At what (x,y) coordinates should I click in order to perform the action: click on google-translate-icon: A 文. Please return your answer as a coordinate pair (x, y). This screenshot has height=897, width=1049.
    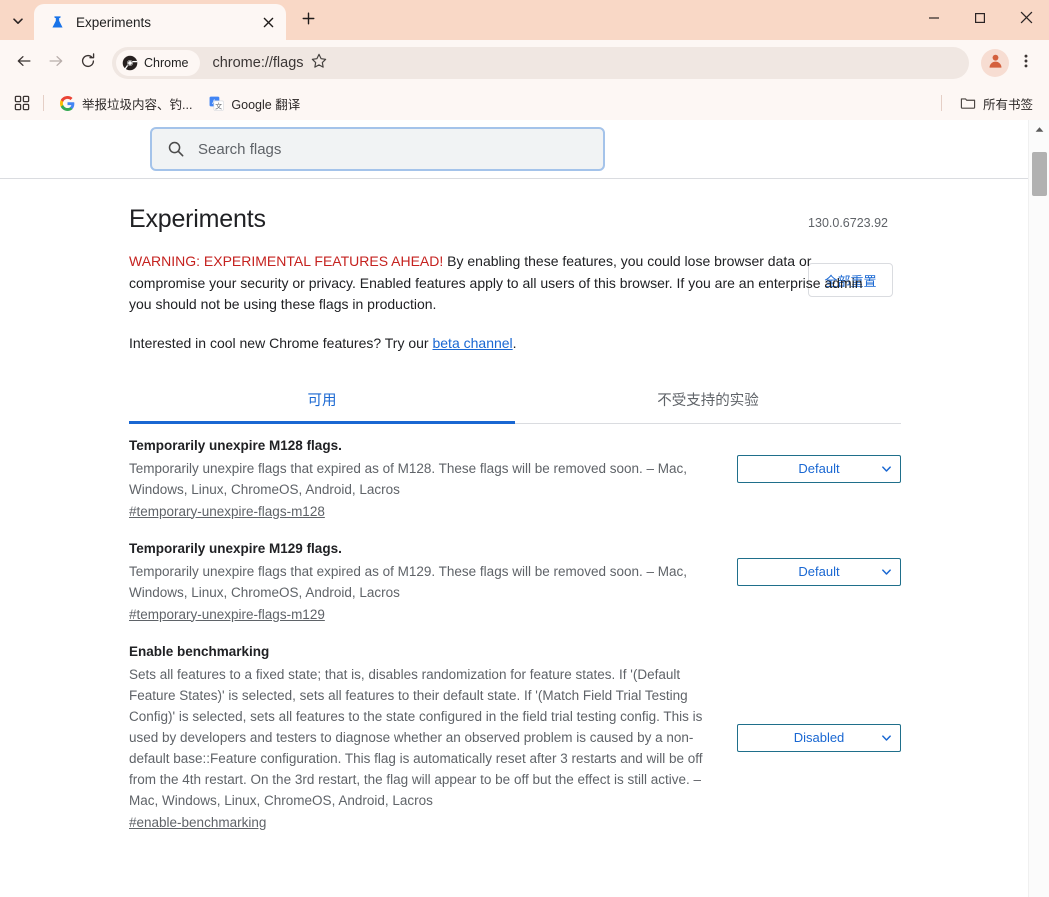
    Looking at the image, I should click on (216, 103).